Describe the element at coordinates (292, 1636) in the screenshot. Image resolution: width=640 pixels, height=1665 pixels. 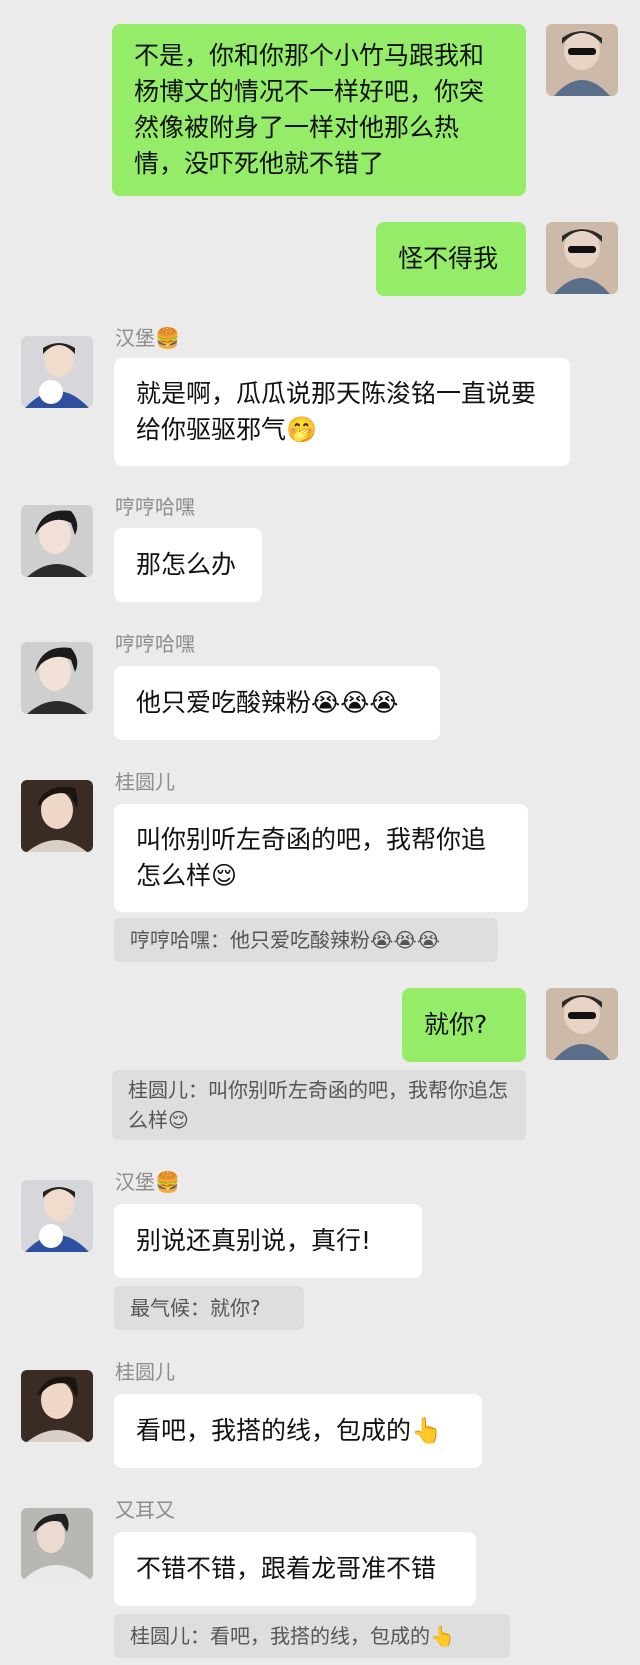
I see `quote-text: 桂圆儿：看吧，我搭的线，包成的👆` at that location.